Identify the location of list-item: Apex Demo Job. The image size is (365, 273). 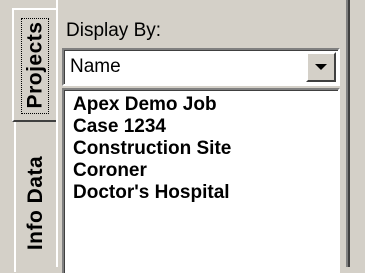
(205, 105).